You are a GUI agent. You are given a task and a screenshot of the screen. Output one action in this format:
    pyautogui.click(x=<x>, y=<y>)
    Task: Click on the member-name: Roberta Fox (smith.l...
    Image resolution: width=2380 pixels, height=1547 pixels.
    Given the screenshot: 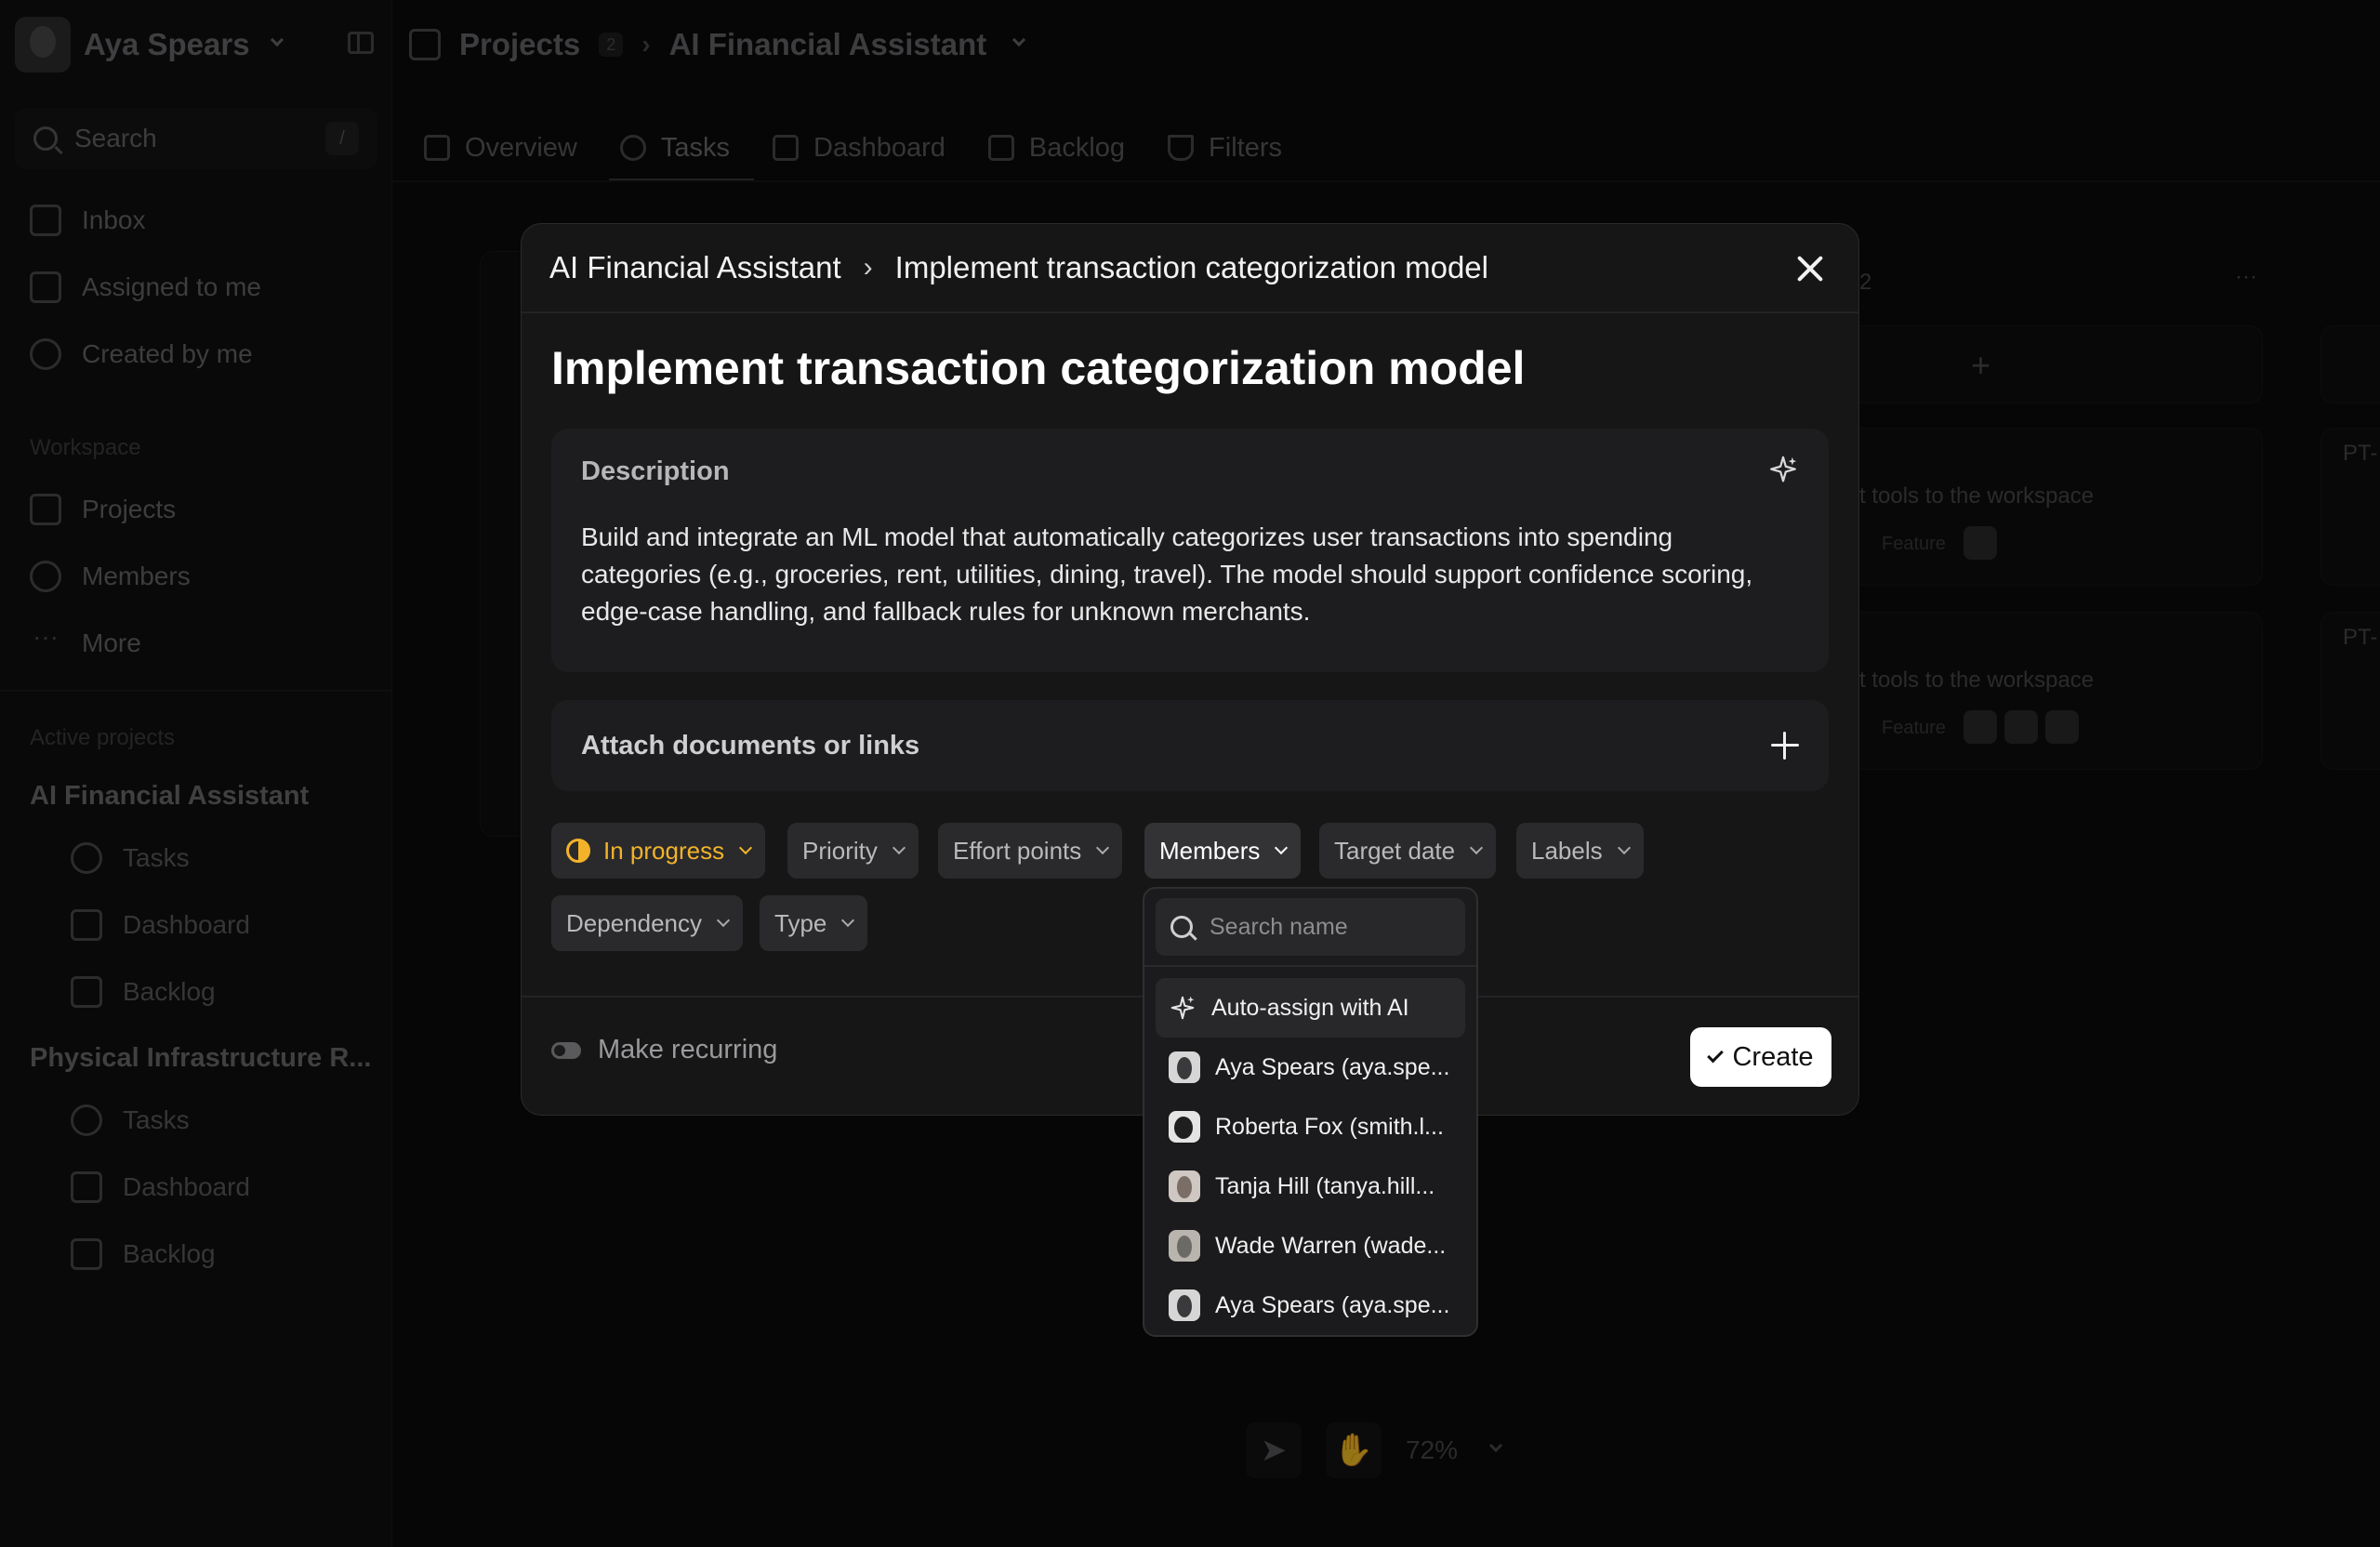 What is the action you would take?
    pyautogui.click(x=1329, y=1126)
    